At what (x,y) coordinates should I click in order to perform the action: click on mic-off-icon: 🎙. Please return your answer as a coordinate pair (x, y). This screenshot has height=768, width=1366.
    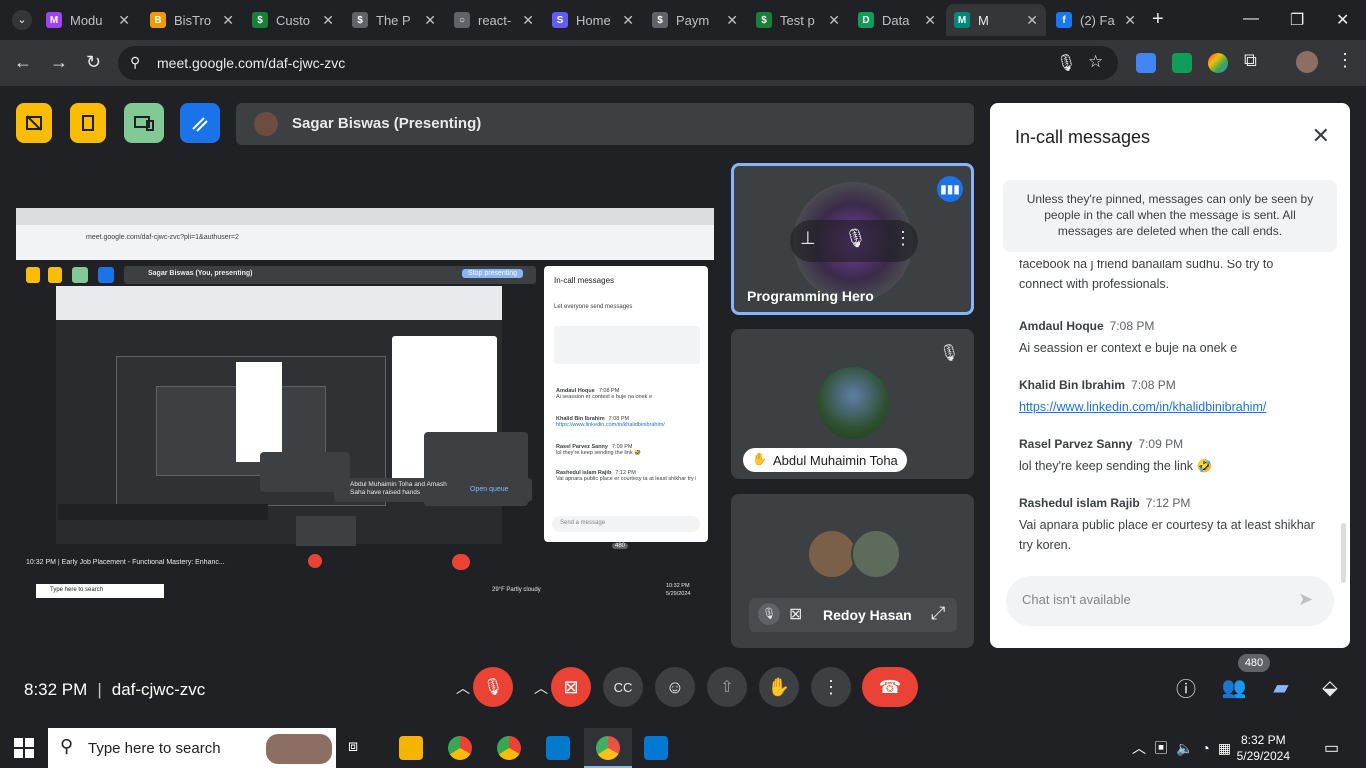
    Looking at the image, I should click on (769, 614).